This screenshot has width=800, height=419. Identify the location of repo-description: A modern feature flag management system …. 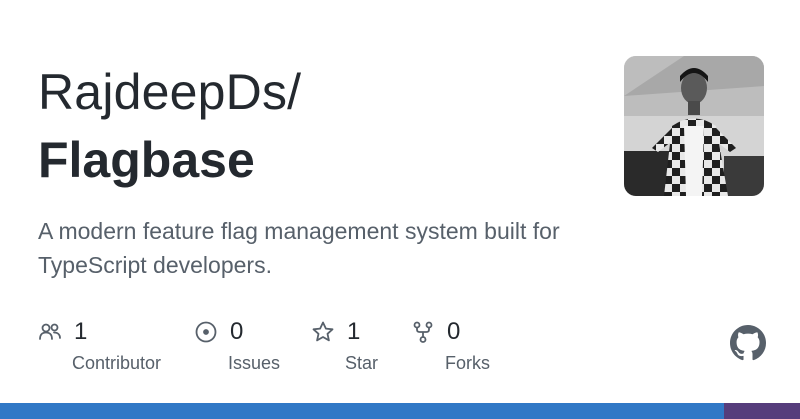
(299, 248).